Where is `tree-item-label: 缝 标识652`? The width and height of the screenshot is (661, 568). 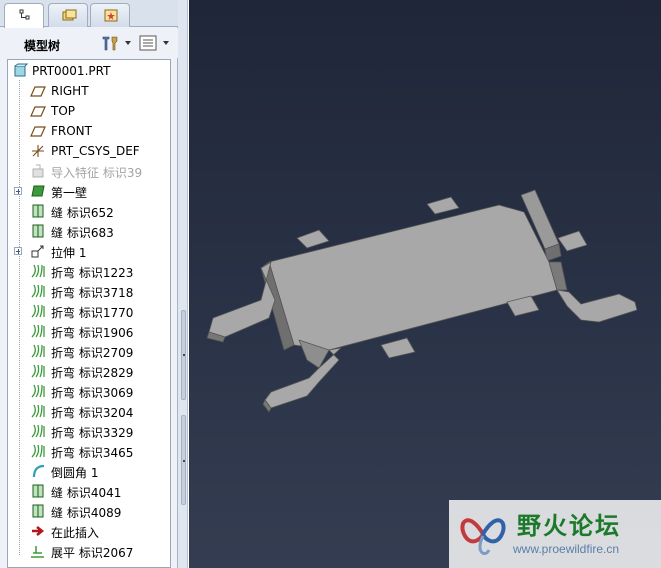 tree-item-label: 缝 标识652 is located at coordinates (82, 213).